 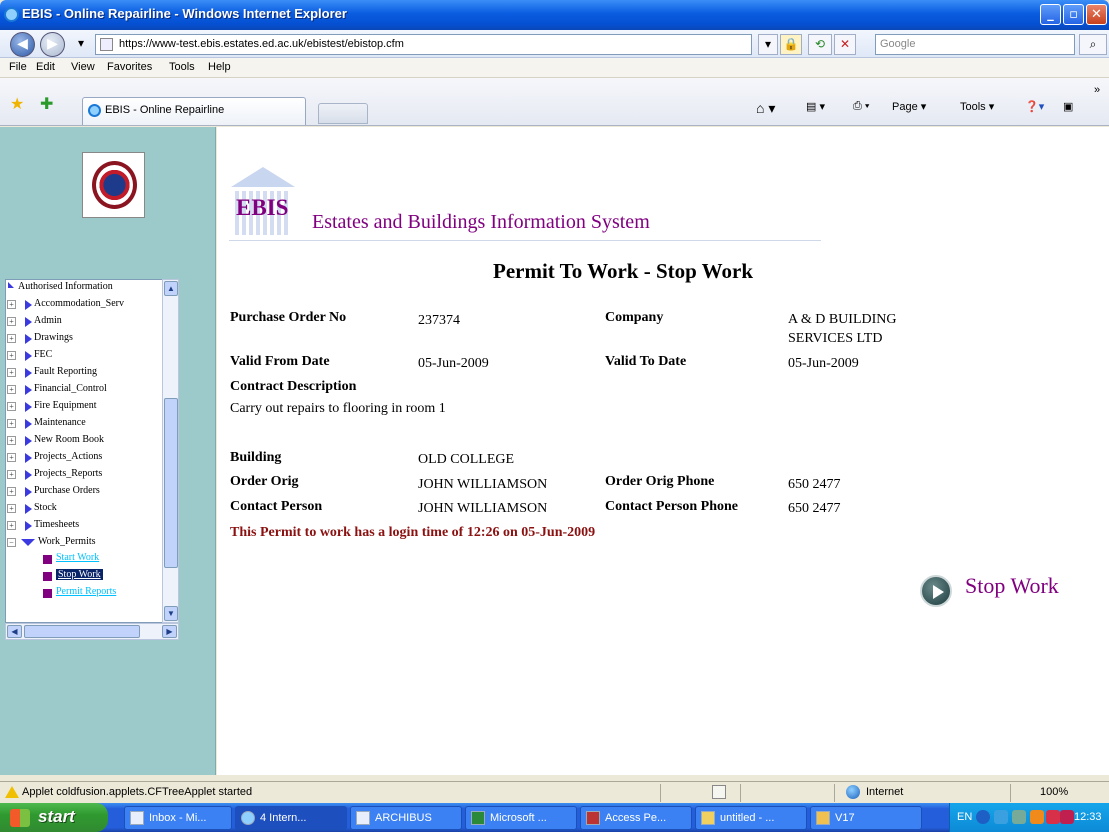 I want to click on tree-item-label: FEC, so click(x=43, y=354).